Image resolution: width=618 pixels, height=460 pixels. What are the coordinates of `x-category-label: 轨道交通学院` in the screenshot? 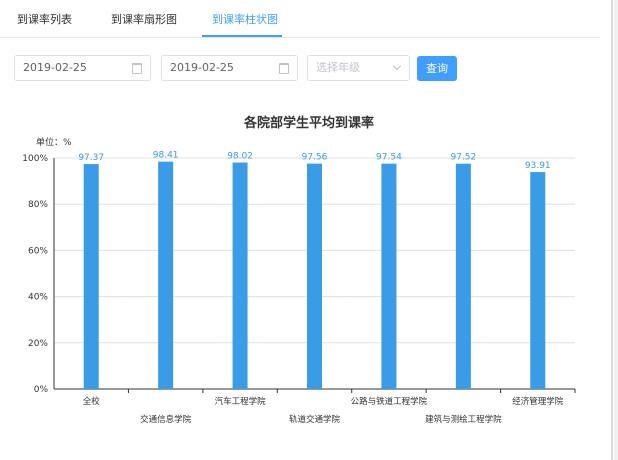 It's located at (315, 419).